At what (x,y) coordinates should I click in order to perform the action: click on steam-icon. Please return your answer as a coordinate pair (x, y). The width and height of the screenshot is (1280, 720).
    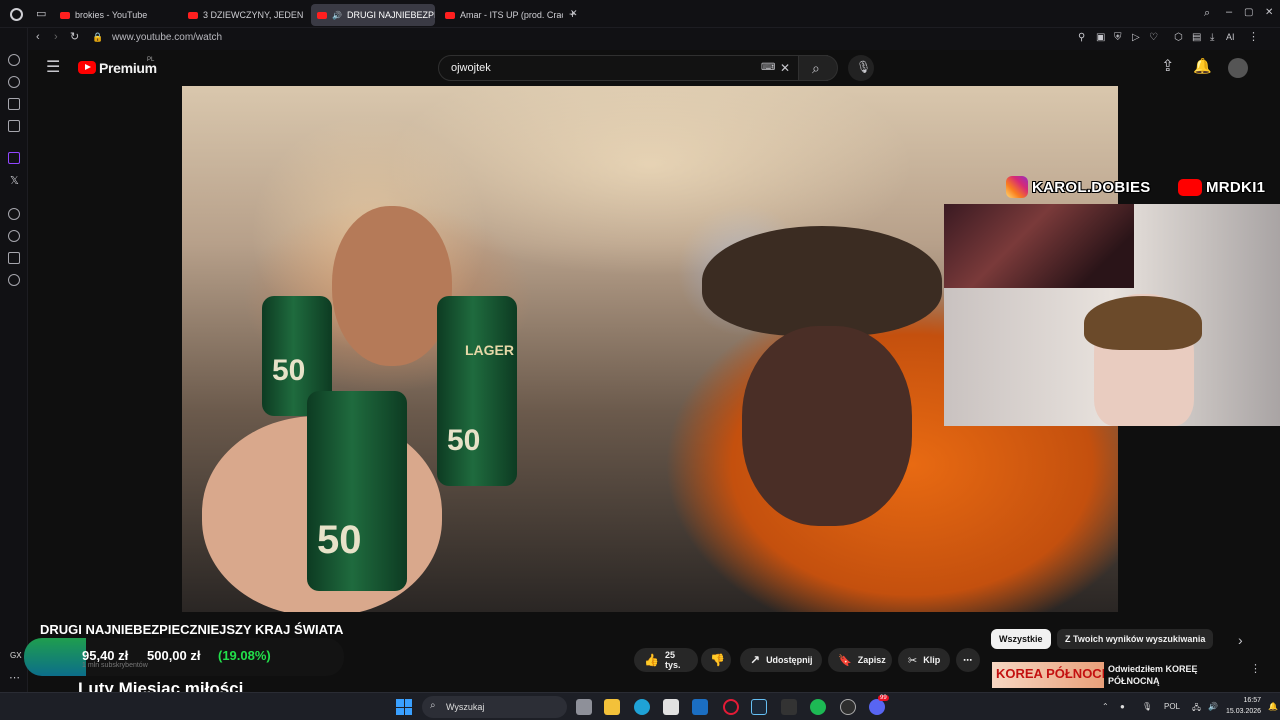
    Looking at the image, I should click on (759, 707).